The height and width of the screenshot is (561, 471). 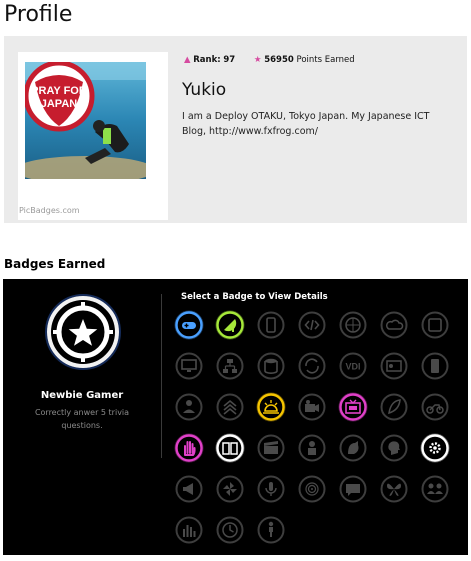 I want to click on star-icon: ★, so click(x=257, y=60).